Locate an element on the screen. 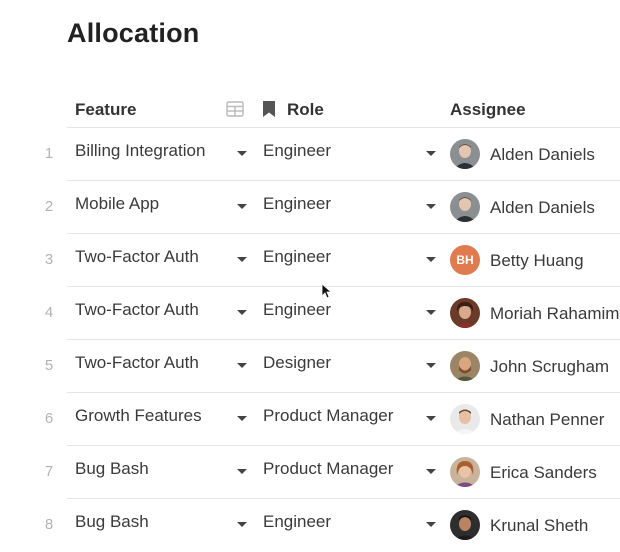 The height and width of the screenshot is (552, 620). assignee-cell: Erica Sanders is located at coordinates (543, 473).